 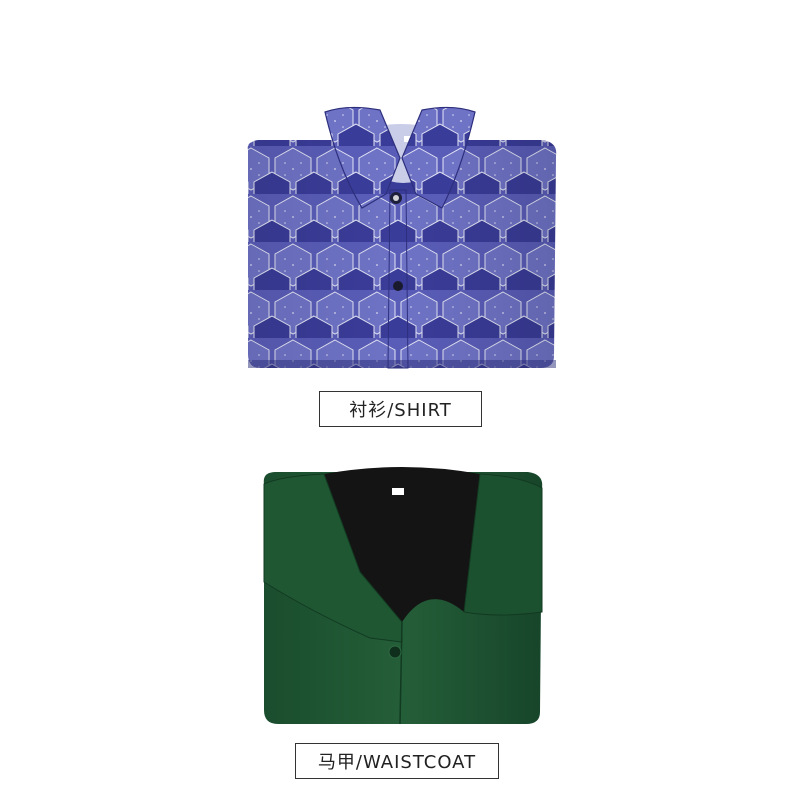 I want to click on waistcoat-photo, so click(x=403, y=596).